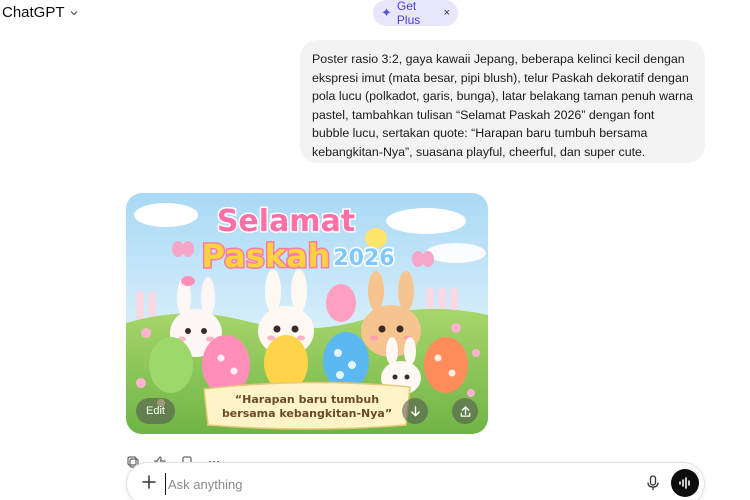  I want to click on microphone-icon, so click(653, 483).